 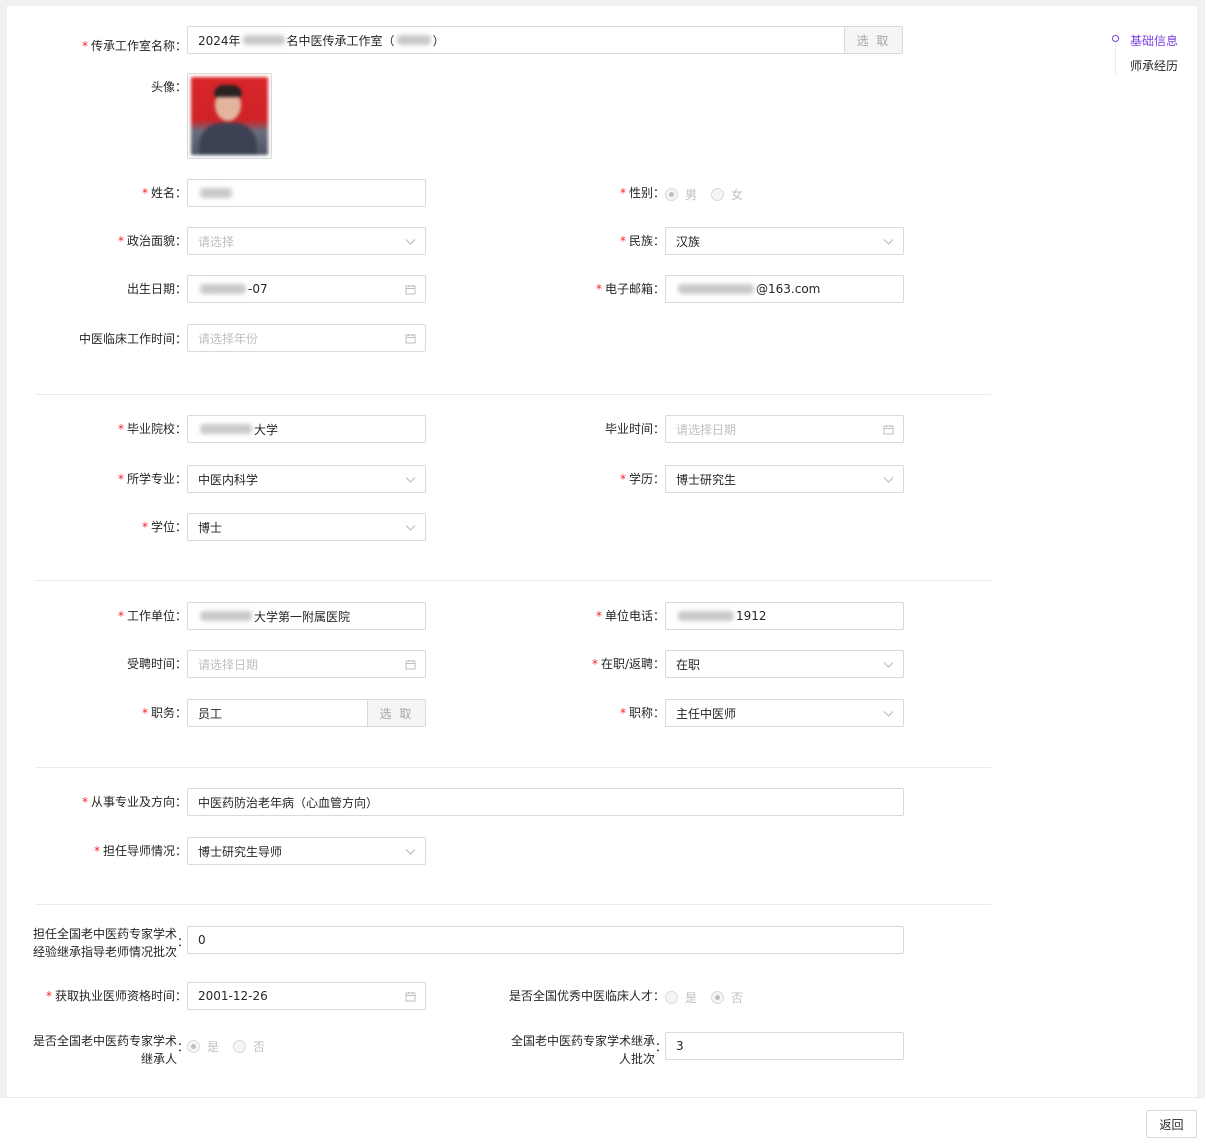 I want to click on successor-option-yes: 是, so click(x=203, y=1046).